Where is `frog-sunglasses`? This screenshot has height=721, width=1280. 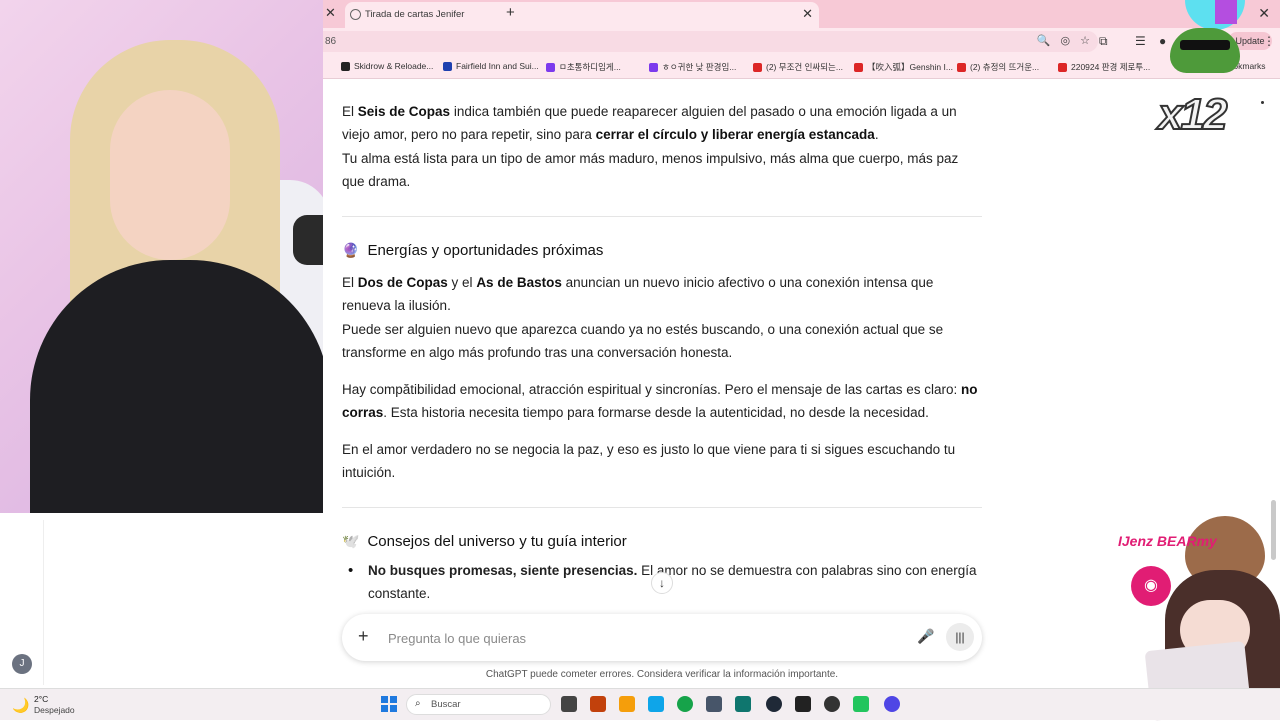
frog-sunglasses is located at coordinates (1205, 45).